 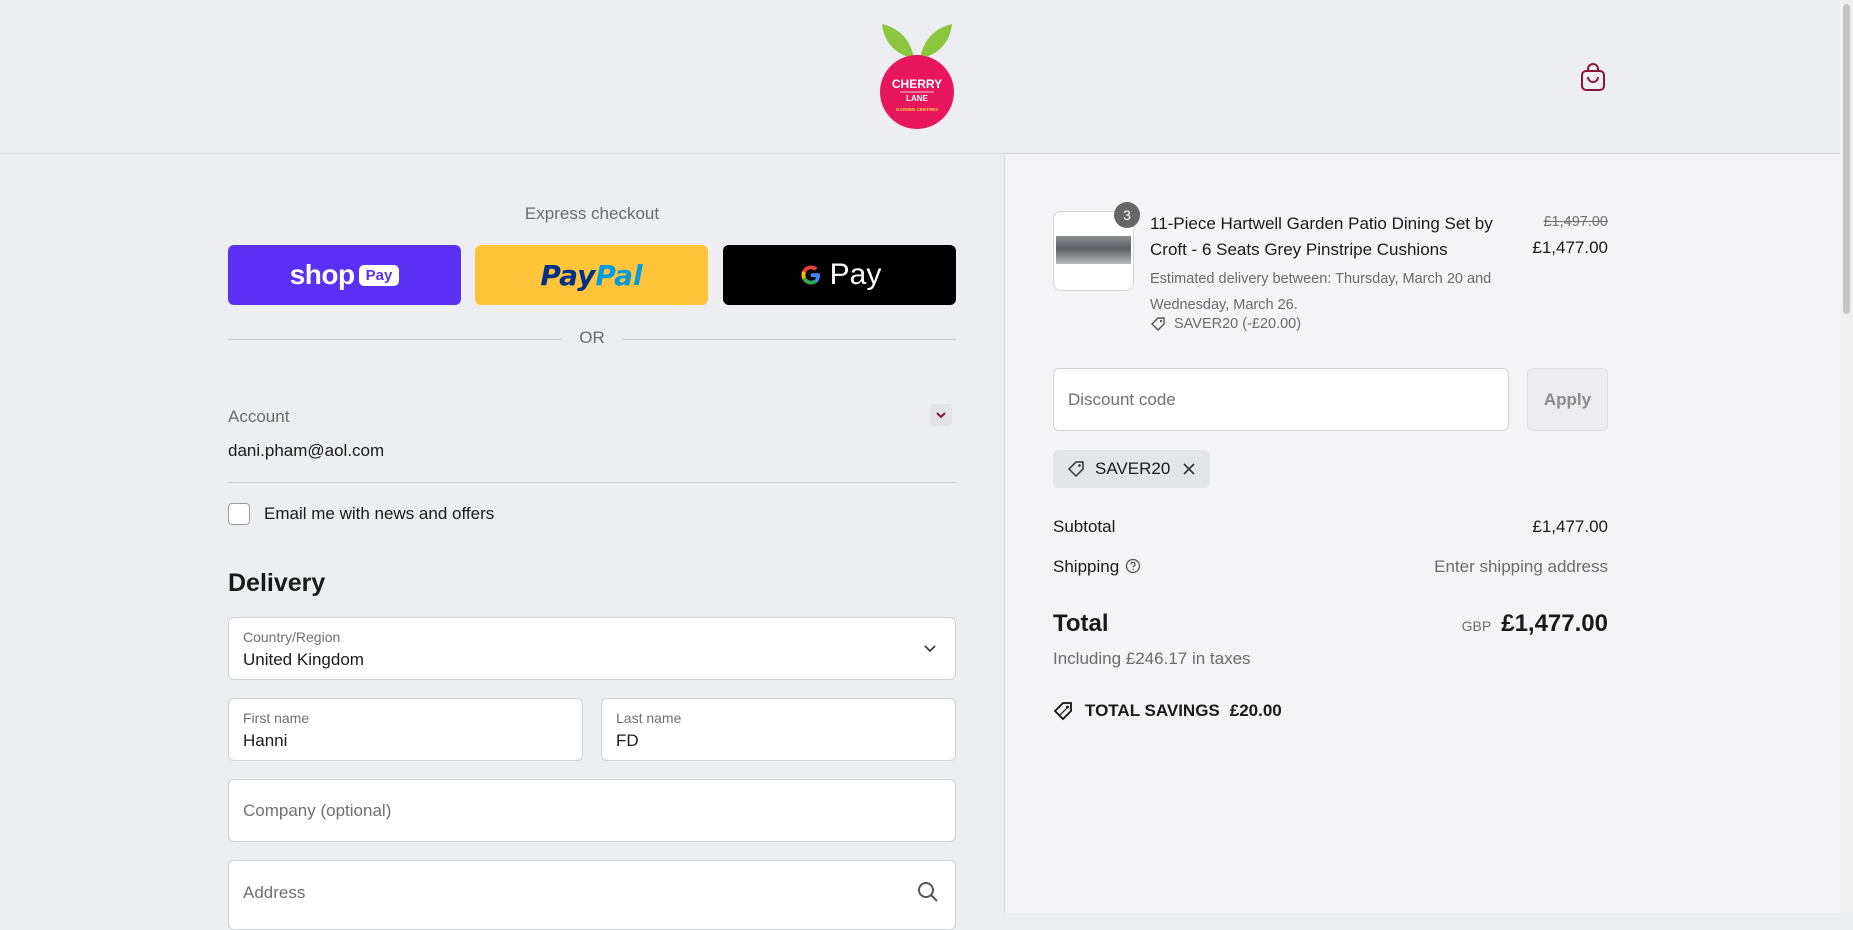 What do you see at coordinates (855, 274) in the screenshot?
I see `google-pay-word: Pay` at bounding box center [855, 274].